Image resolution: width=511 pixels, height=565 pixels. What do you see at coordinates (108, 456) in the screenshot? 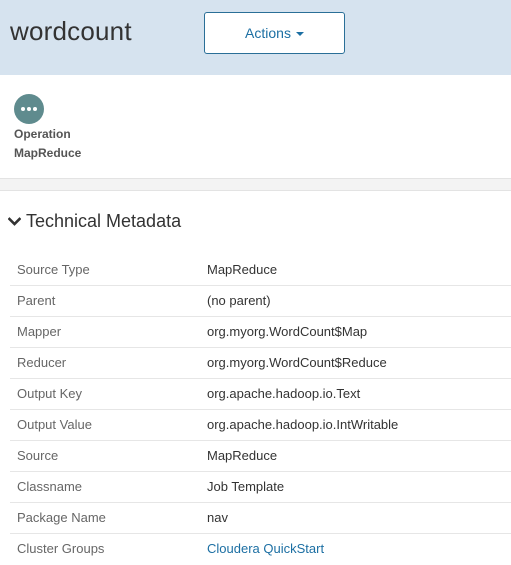
I see `metadata-key: Source` at bounding box center [108, 456].